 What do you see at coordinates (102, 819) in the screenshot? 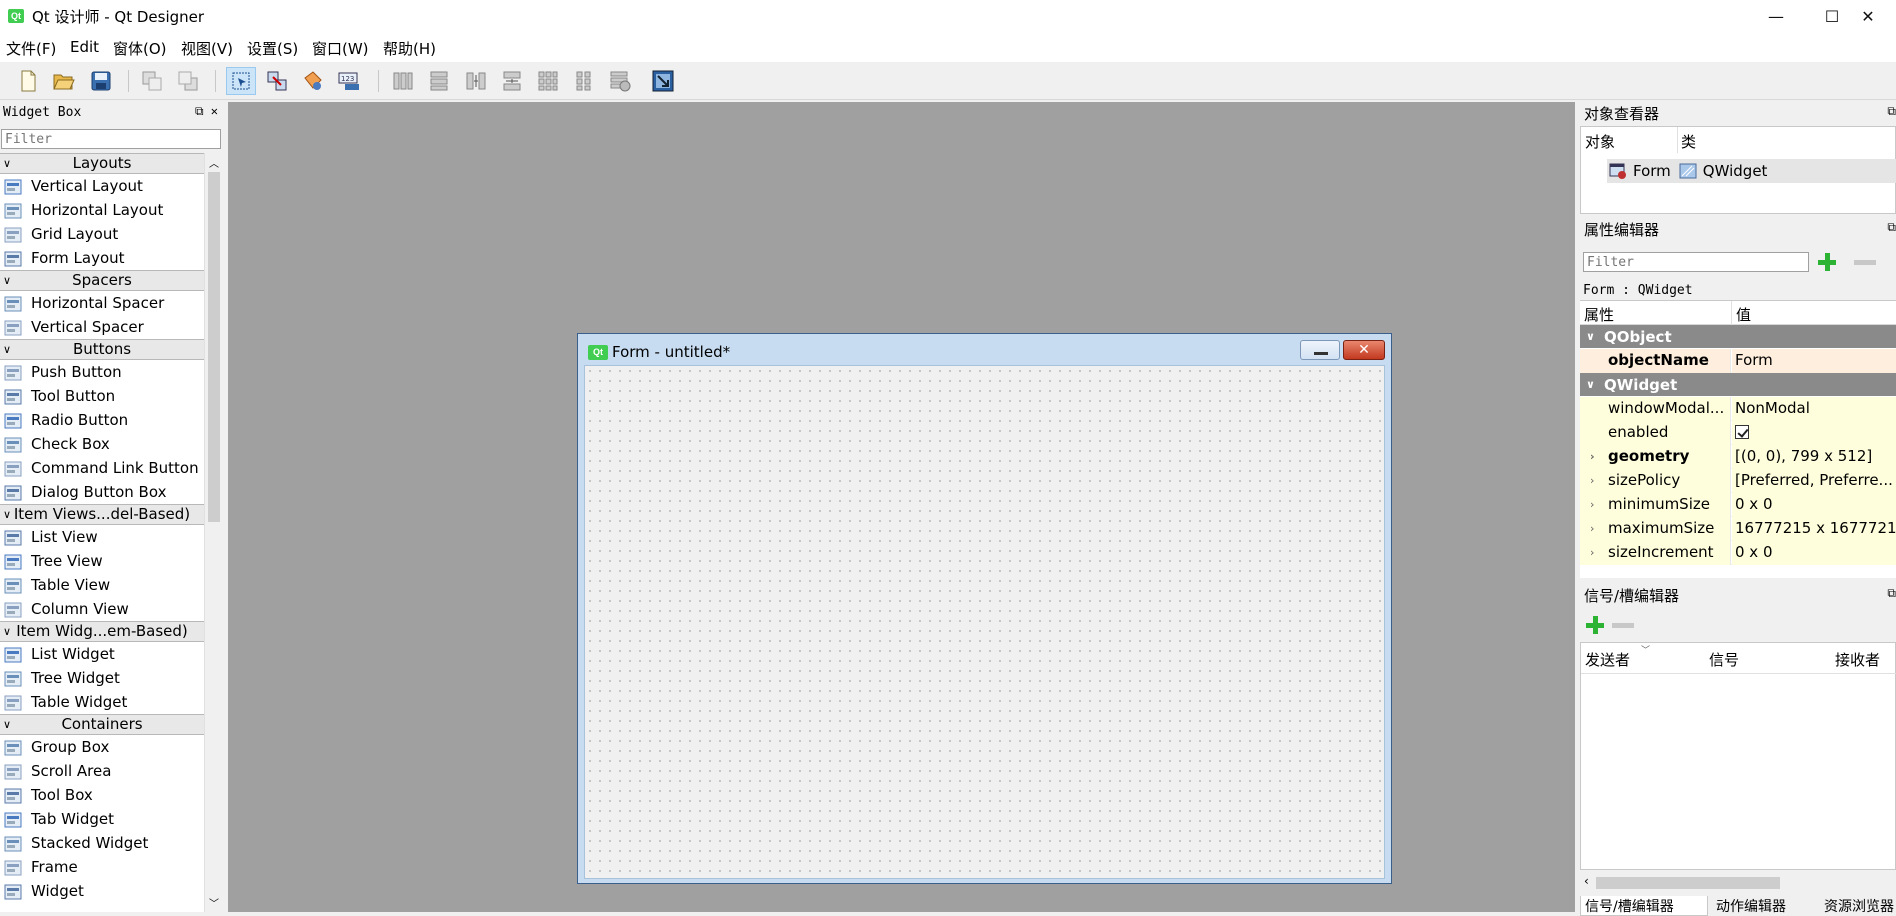
I see `widget-item: Tab Widget` at bounding box center [102, 819].